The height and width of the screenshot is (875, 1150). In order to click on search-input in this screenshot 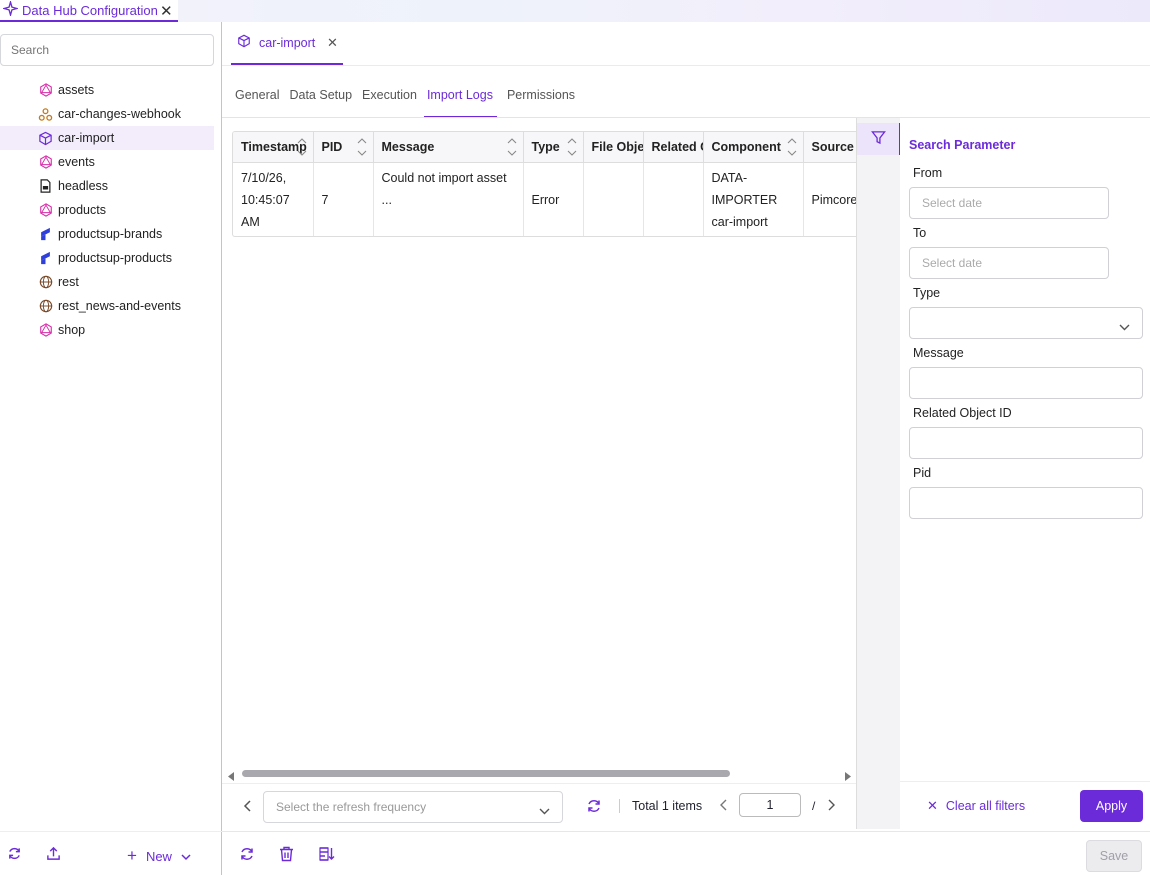, I will do `click(107, 50)`.